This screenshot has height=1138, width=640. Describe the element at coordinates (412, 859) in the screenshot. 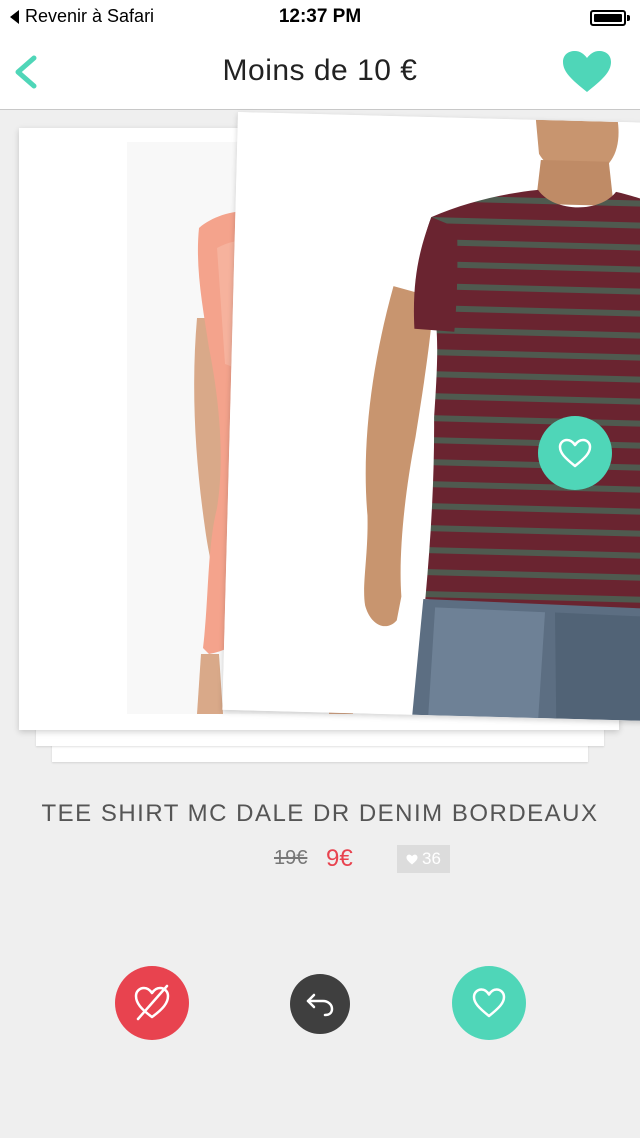

I see `small-heart-icon` at that location.